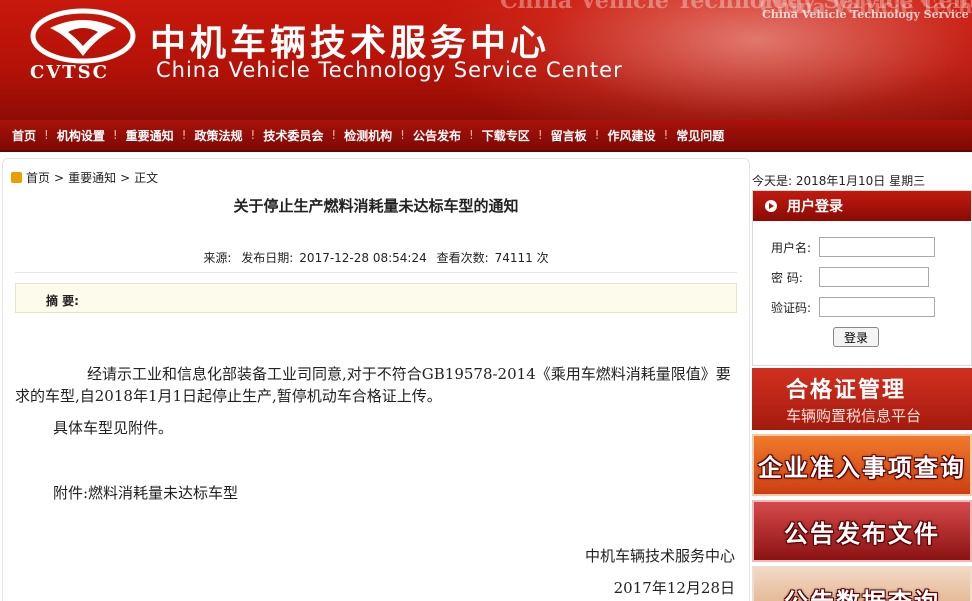 Image resolution: width=972 pixels, height=601 pixels. Describe the element at coordinates (145, 492) in the screenshot. I see `attachment-link: 附件:燃料消耗量未达标车型` at that location.